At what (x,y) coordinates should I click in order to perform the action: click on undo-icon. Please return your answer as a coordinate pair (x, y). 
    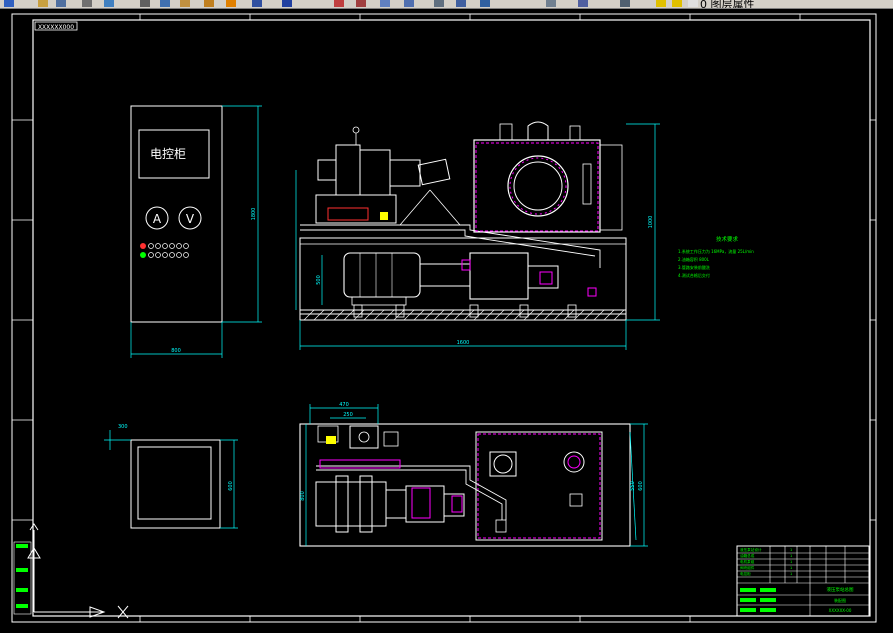
    Looking at the image, I should click on (231, 3).